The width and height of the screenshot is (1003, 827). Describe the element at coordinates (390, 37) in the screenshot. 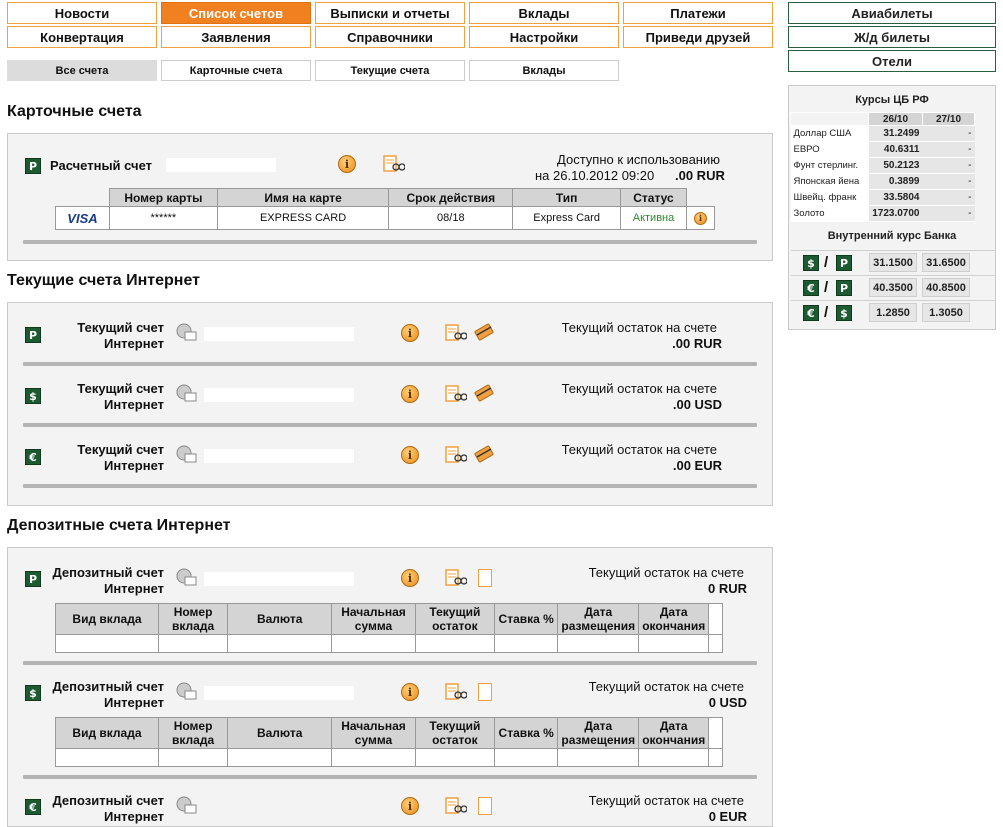

I see `nav-references: Справочники` at that location.